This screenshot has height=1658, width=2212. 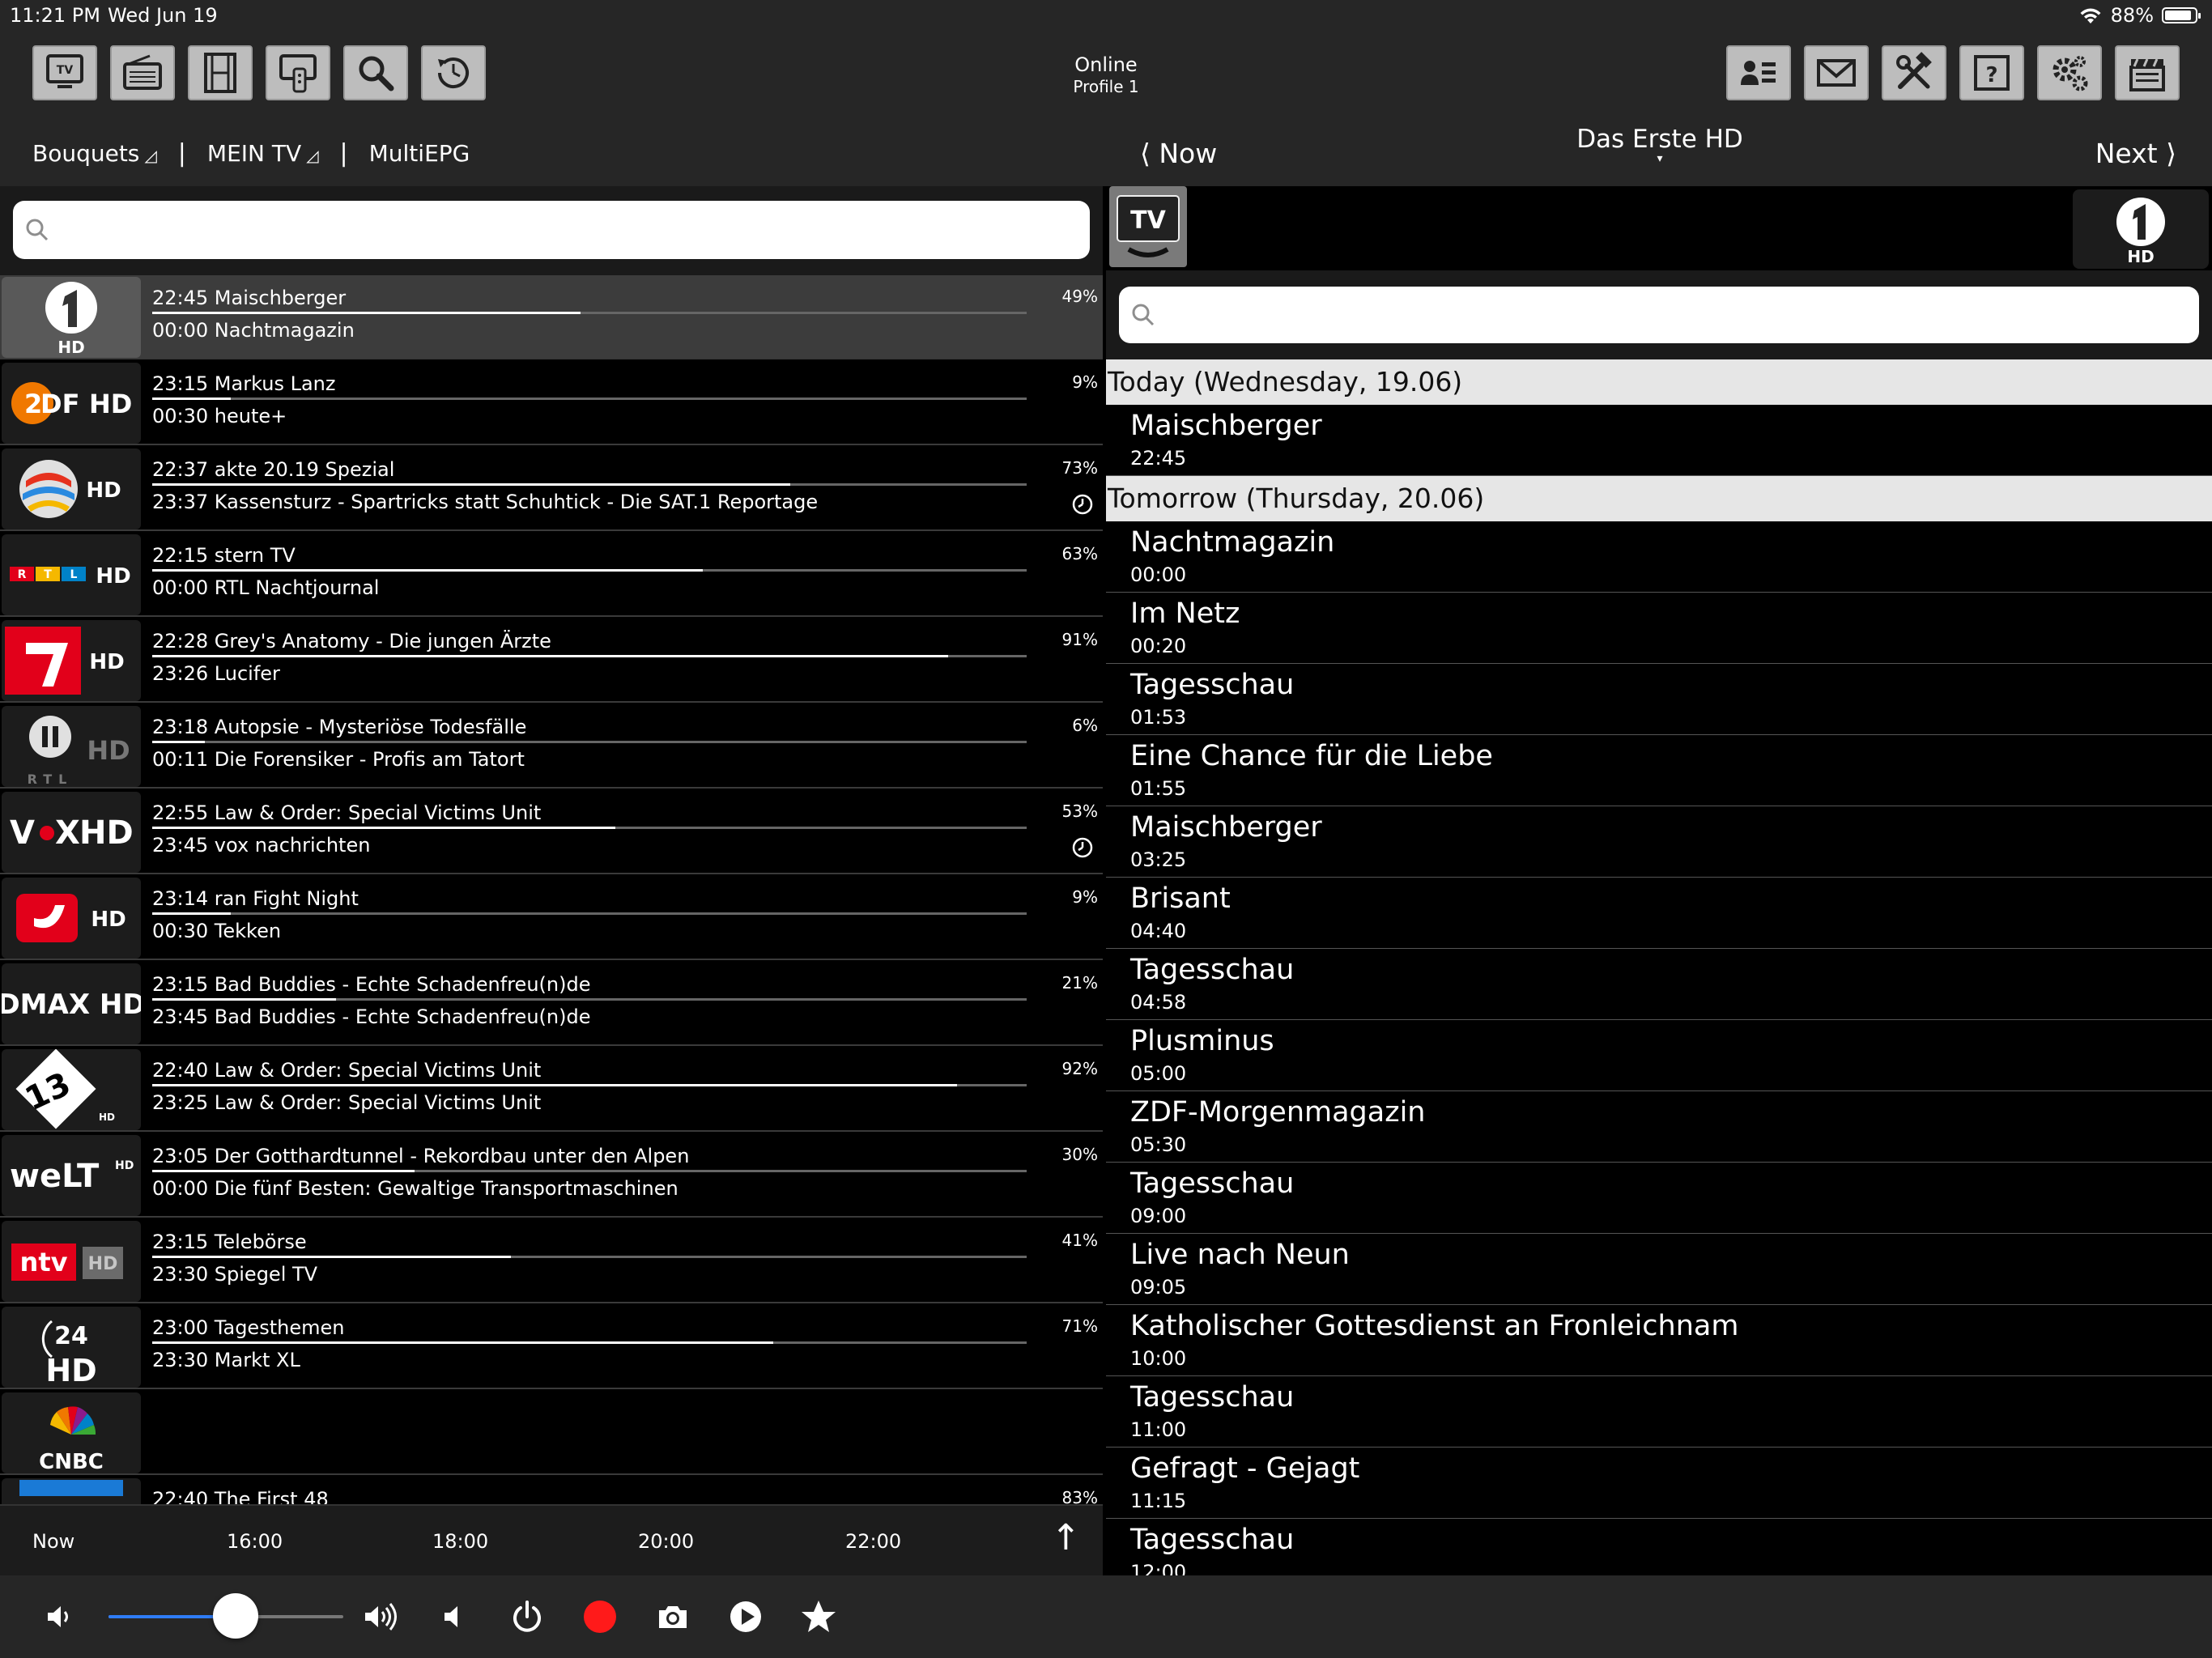 I want to click on tv-logo-text: TV, so click(x=1148, y=220).